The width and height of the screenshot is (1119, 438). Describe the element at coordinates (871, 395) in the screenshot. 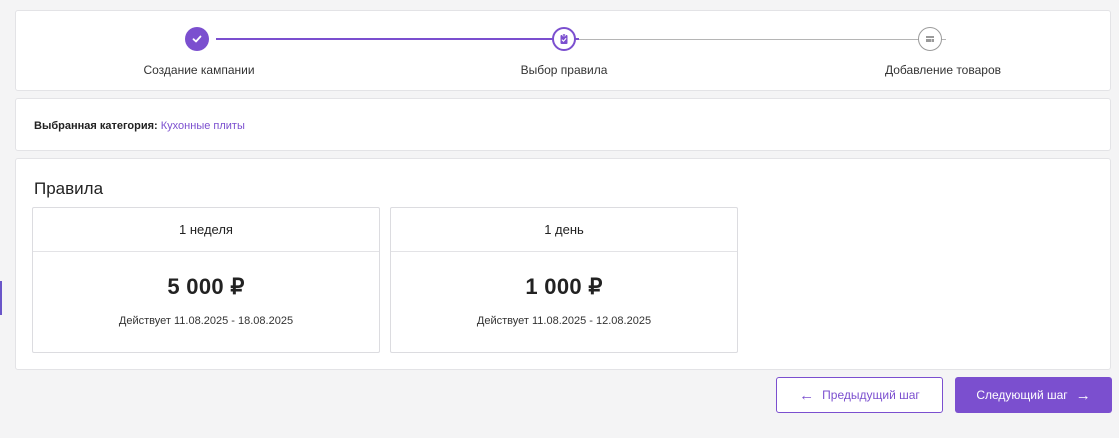

I see `previous-step-label: Предыдущий шаг` at that location.